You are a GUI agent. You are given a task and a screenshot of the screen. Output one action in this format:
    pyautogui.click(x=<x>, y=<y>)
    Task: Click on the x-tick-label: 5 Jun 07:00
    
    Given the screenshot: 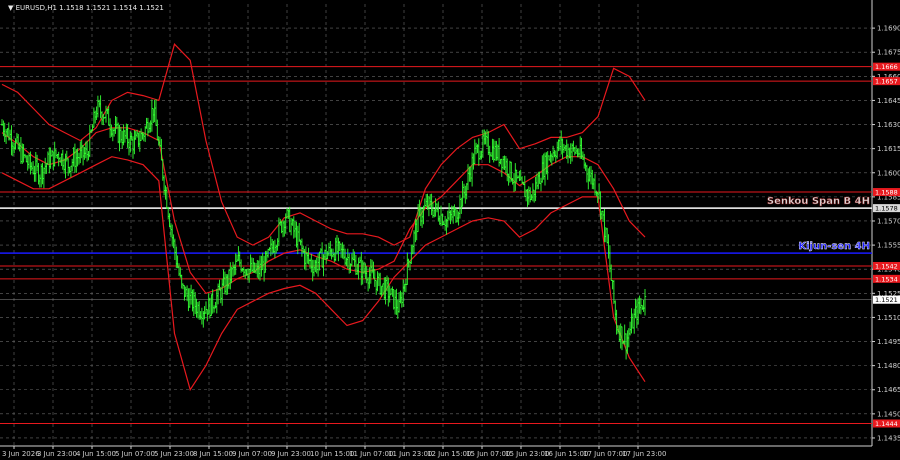 What is the action you would take?
    pyautogui.click(x=135, y=454)
    